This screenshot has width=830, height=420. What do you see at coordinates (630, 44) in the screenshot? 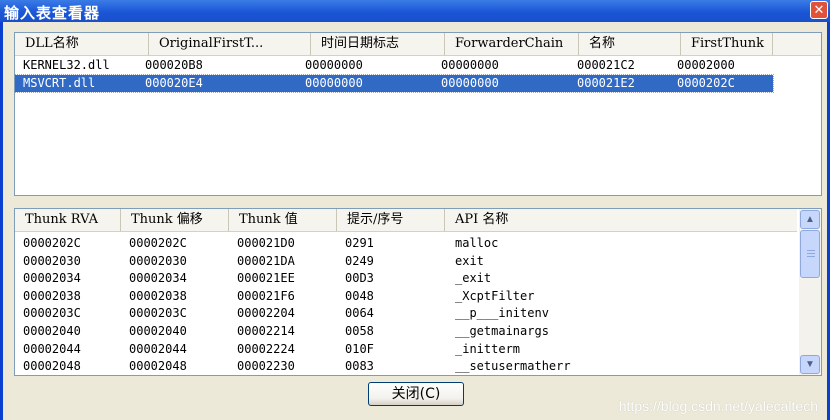
I see `column-header-name: 名称` at bounding box center [630, 44].